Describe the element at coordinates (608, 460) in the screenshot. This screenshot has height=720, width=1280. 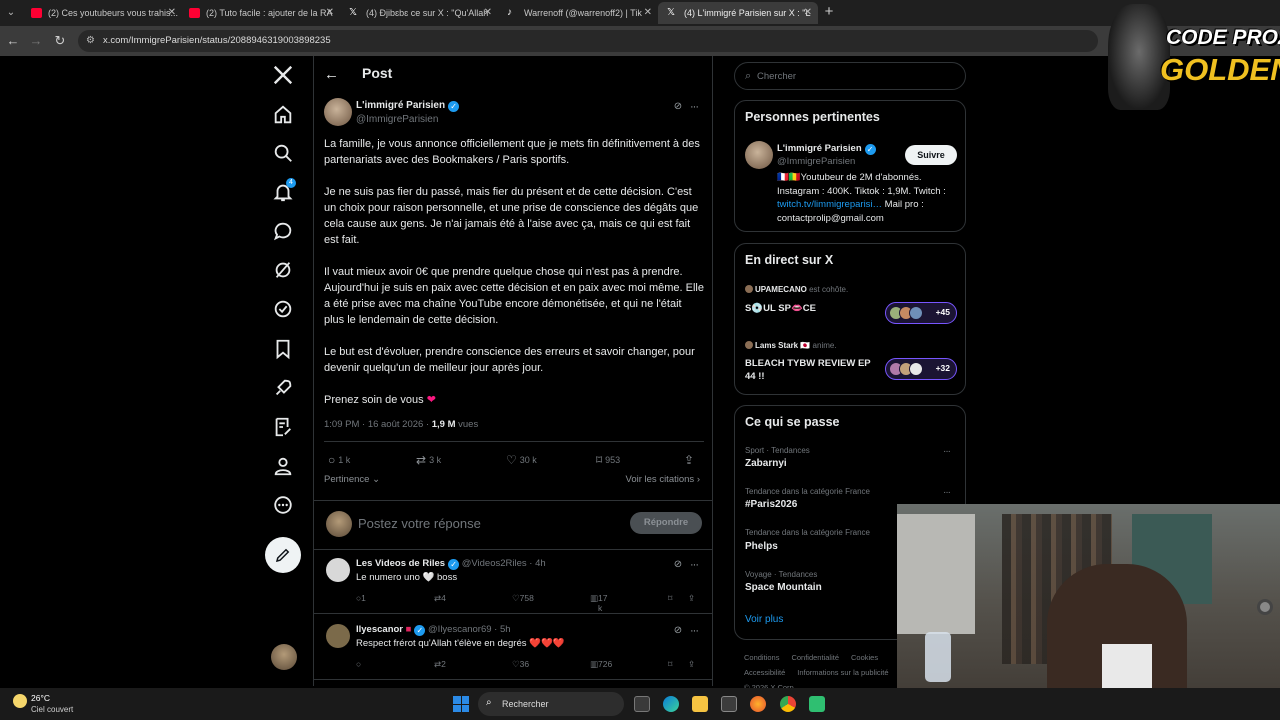
I see `bookmark-action: ⌑ 953` at that location.